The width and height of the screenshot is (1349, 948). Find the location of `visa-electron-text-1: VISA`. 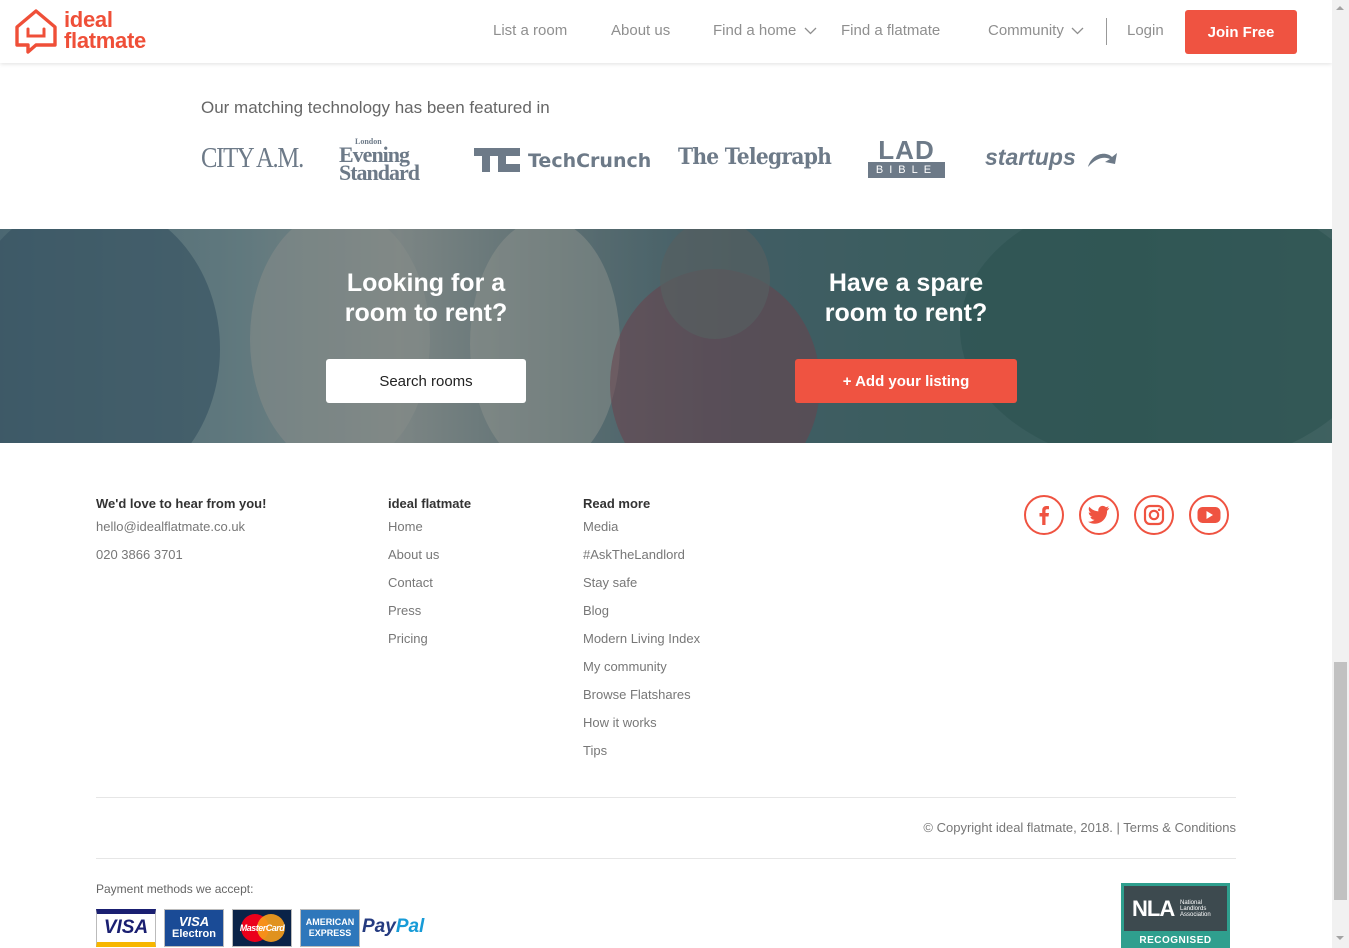

visa-electron-text-1: VISA is located at coordinates (194, 921).